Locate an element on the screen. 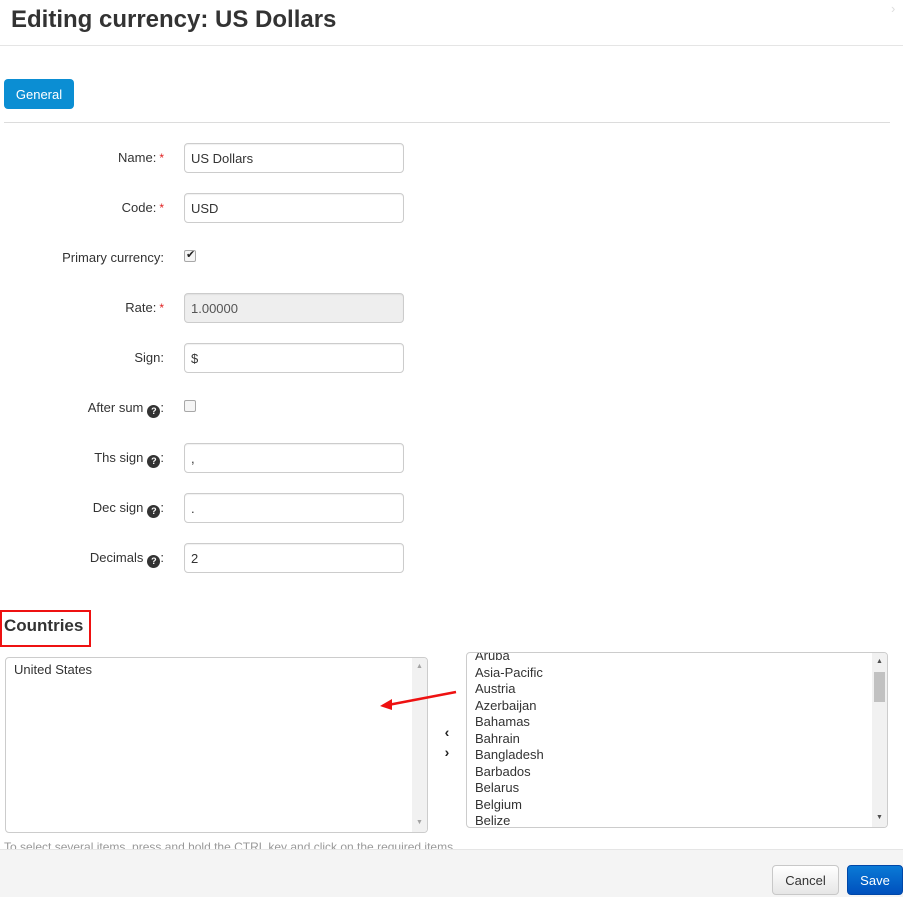  list-item: Asia-Pacific is located at coordinates (669, 673).